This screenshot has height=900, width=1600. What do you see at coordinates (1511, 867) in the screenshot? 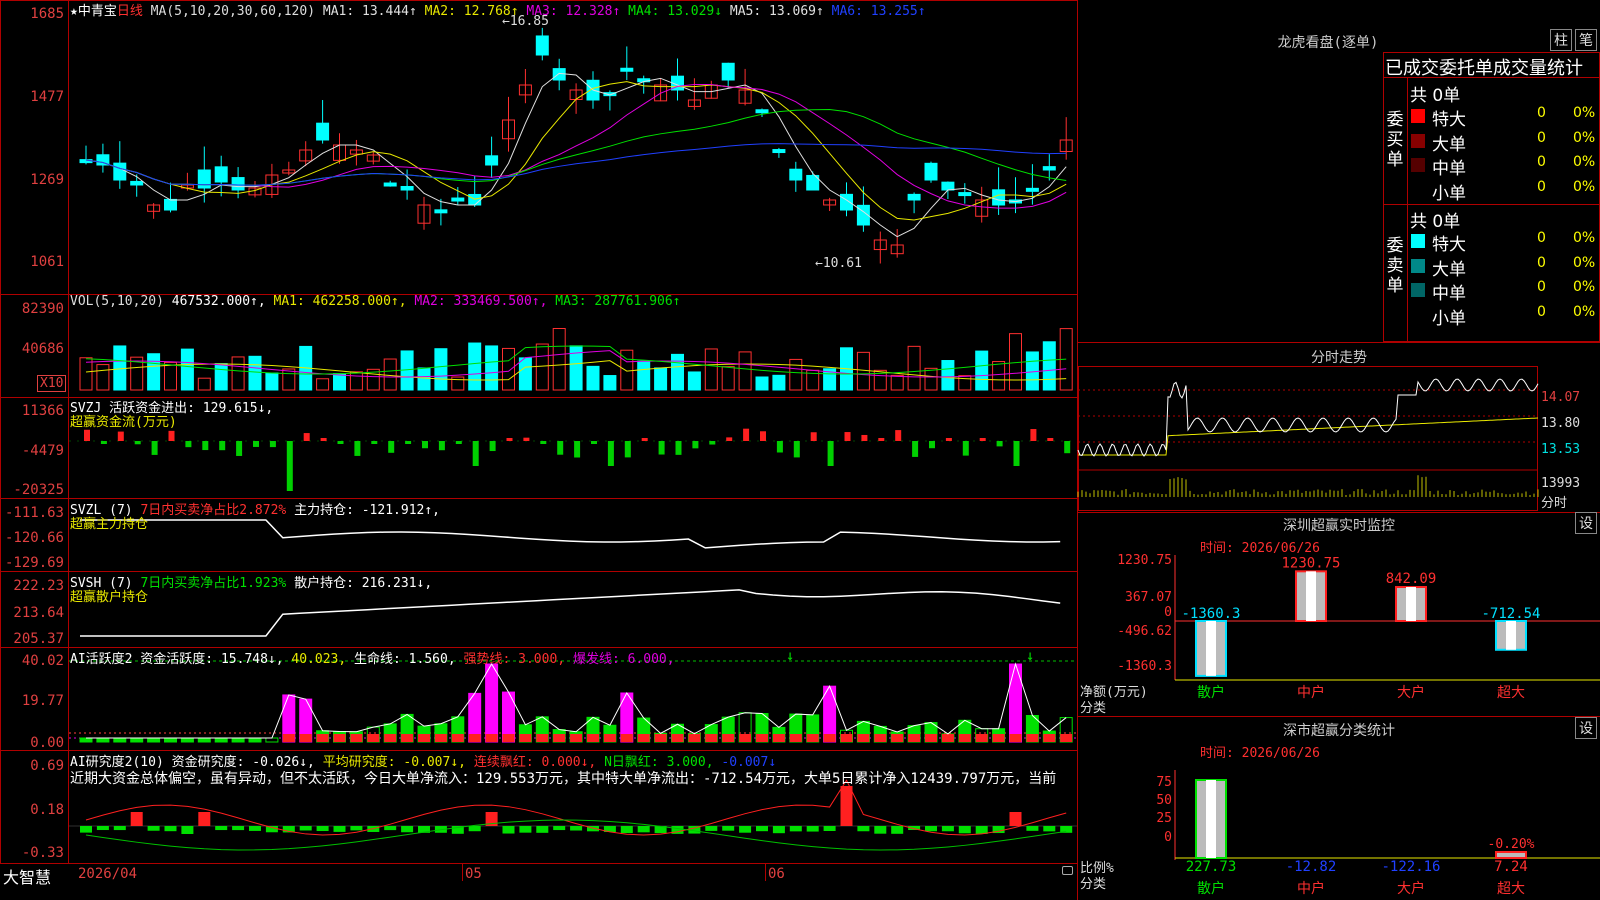
I see `cls-value-label: 7.24` at bounding box center [1511, 867].